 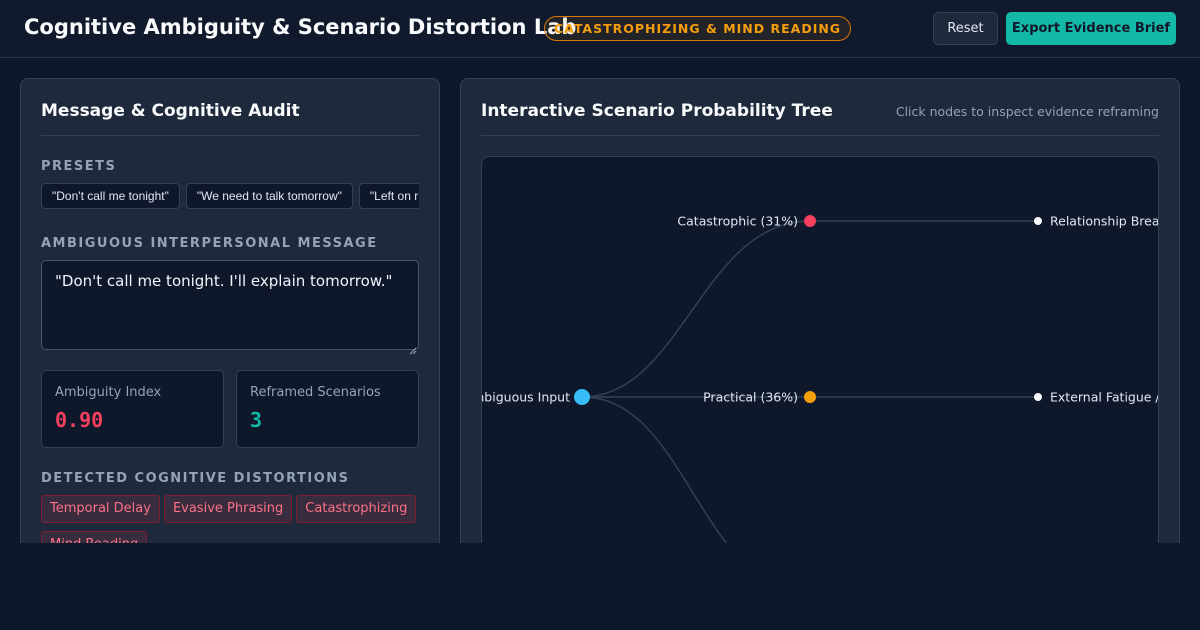 I want to click on catastrophic-node-label: Catastrophic (31%), so click(x=737, y=221).